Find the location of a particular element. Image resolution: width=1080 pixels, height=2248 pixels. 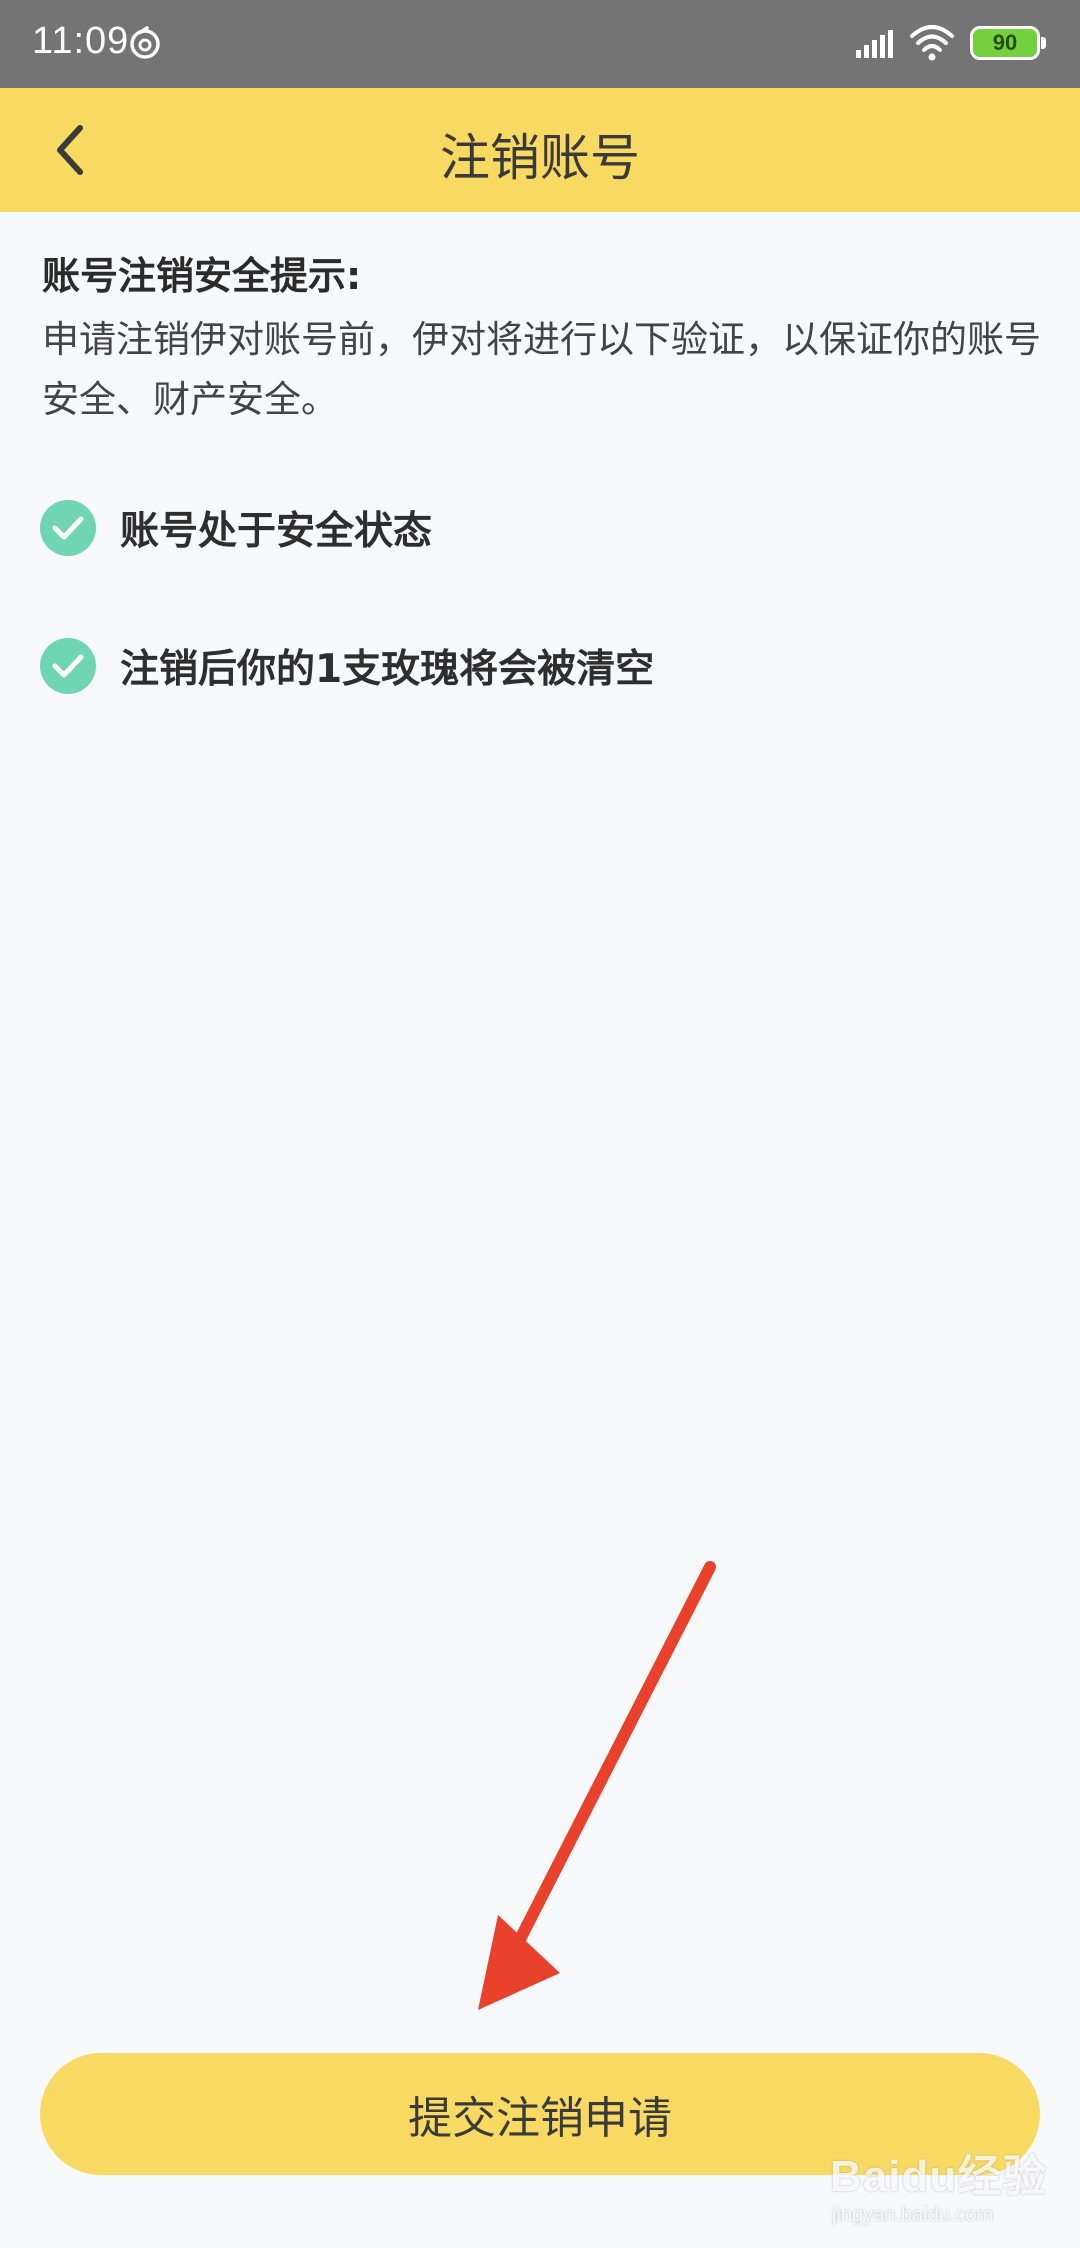

notice-heading: 账号注销安全提示: is located at coordinates (202, 276).